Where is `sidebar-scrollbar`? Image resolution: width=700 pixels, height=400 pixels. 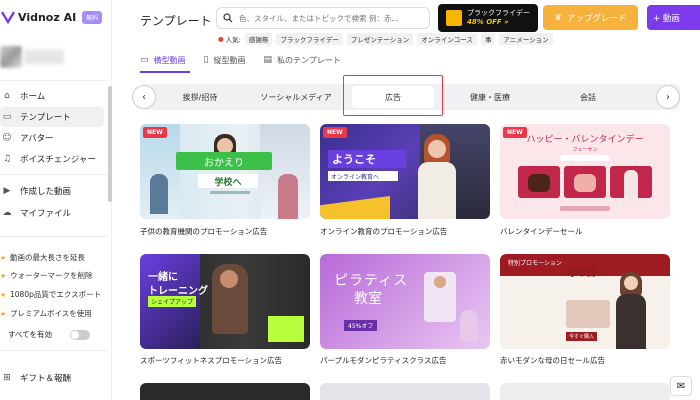 sidebar-scrollbar is located at coordinates (110, 144).